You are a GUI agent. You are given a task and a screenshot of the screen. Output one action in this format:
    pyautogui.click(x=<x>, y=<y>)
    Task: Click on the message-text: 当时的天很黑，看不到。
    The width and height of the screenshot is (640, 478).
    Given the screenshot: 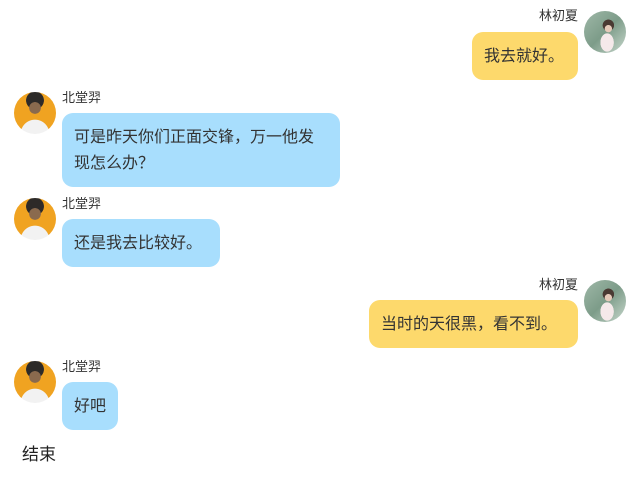 What is the action you would take?
    pyautogui.click(x=469, y=323)
    